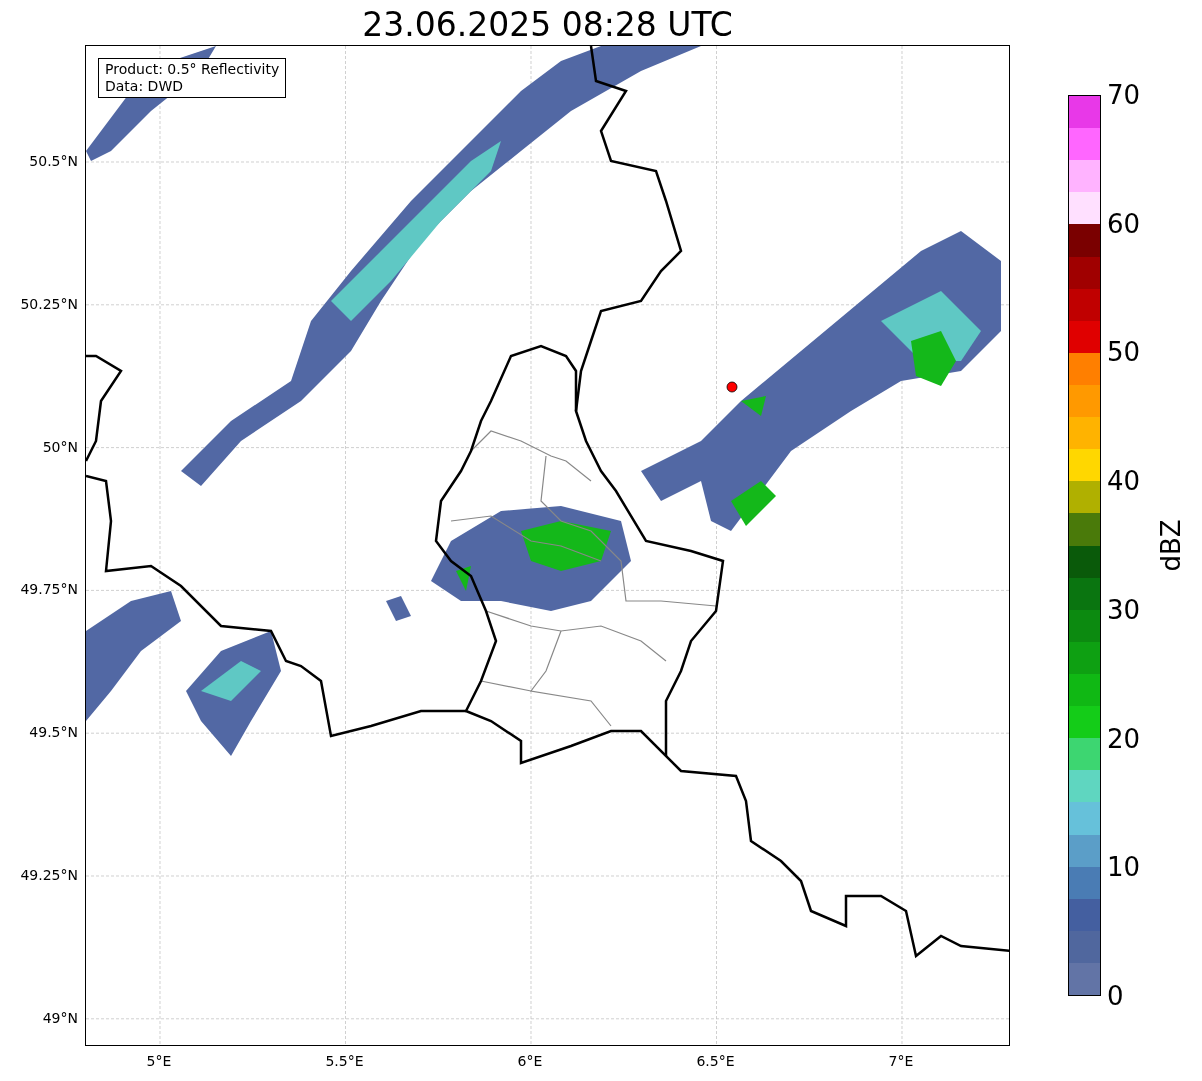 The height and width of the screenshot is (1081, 1202). What do you see at coordinates (1124, 223) in the screenshot?
I see `colorbar-tick-label: 60` at bounding box center [1124, 223].